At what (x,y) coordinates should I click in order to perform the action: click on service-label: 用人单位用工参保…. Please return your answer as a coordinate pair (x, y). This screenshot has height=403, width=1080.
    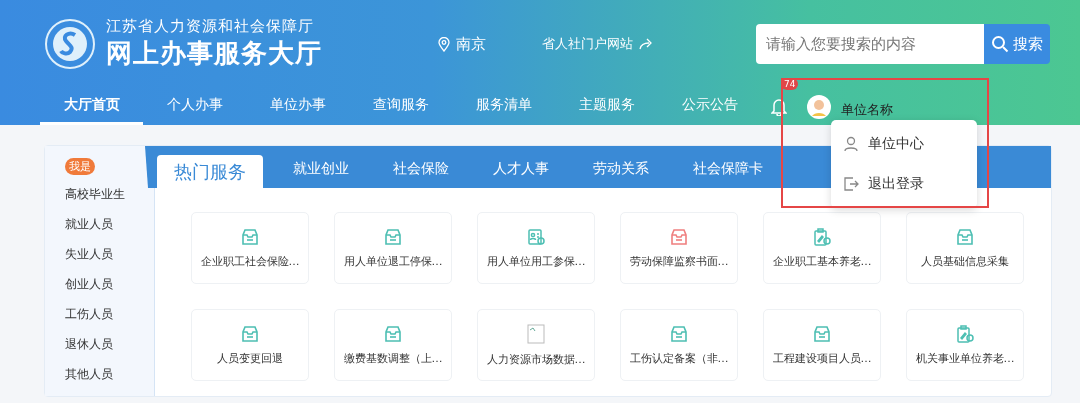
    Looking at the image, I should click on (536, 261).